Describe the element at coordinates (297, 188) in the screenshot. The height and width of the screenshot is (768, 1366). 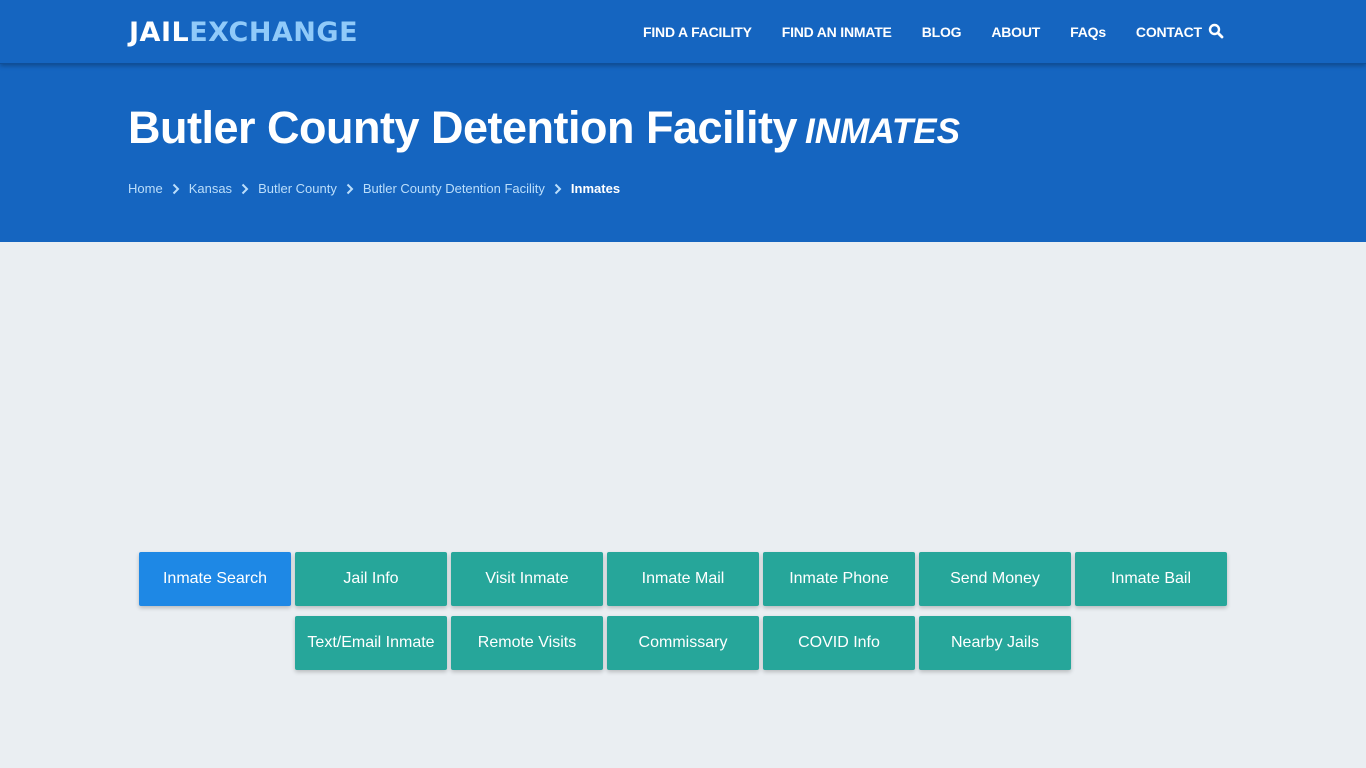
I see `breadcrumb-butler-county: Butler County` at that location.